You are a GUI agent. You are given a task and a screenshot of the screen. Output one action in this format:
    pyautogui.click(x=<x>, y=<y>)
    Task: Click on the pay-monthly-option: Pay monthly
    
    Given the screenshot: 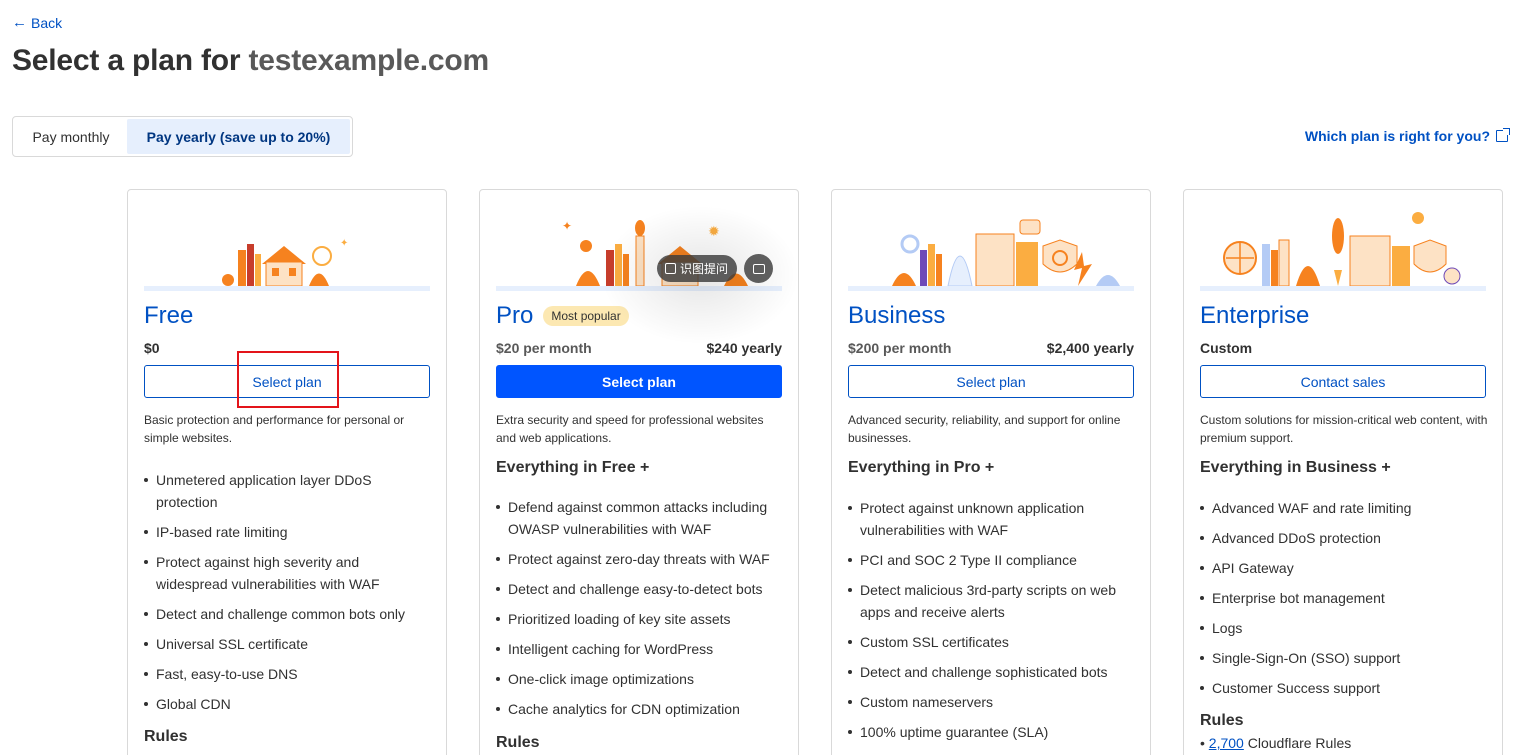 What is the action you would take?
    pyautogui.click(x=71, y=136)
    